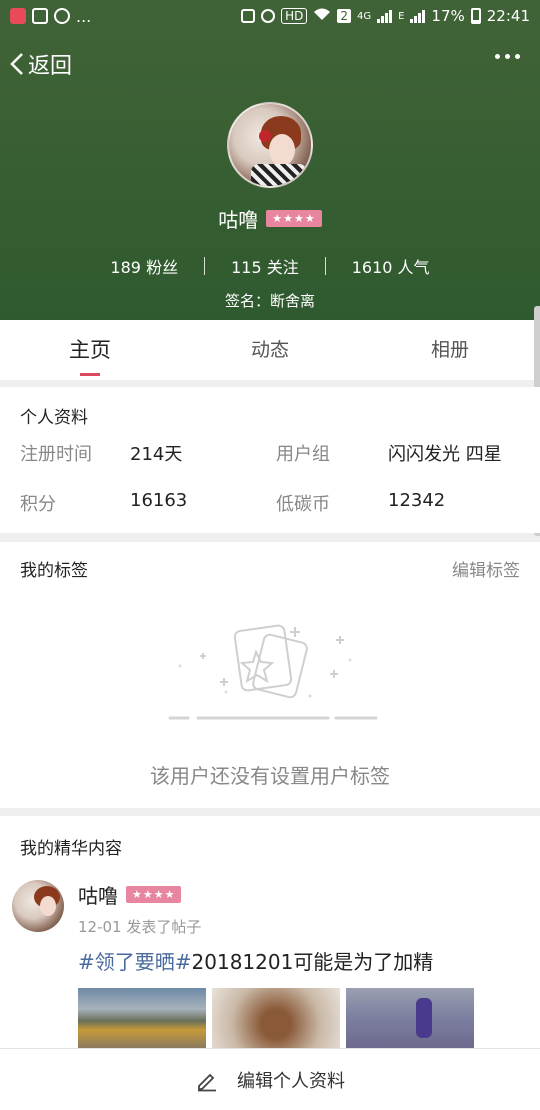 This screenshot has height=1110, width=540. I want to click on sim-badge: 2, so click(344, 16).